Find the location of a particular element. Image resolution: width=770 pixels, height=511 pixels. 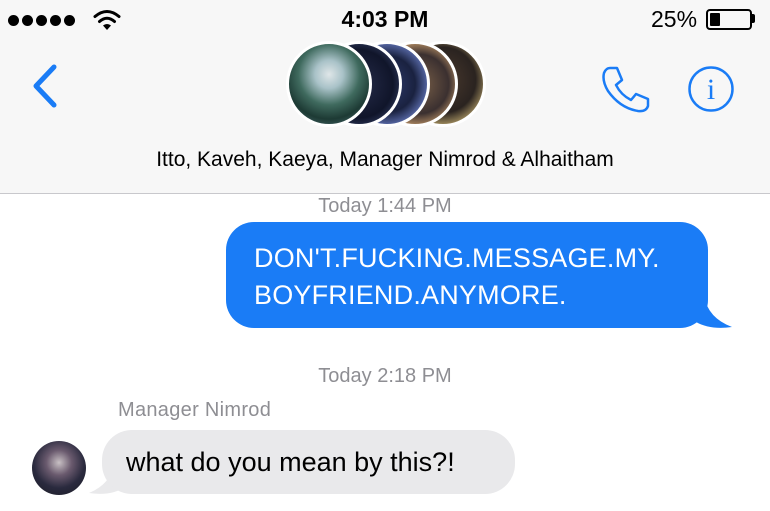

incoming-message-bubble: what do you mean by this?! is located at coordinates (308, 462).